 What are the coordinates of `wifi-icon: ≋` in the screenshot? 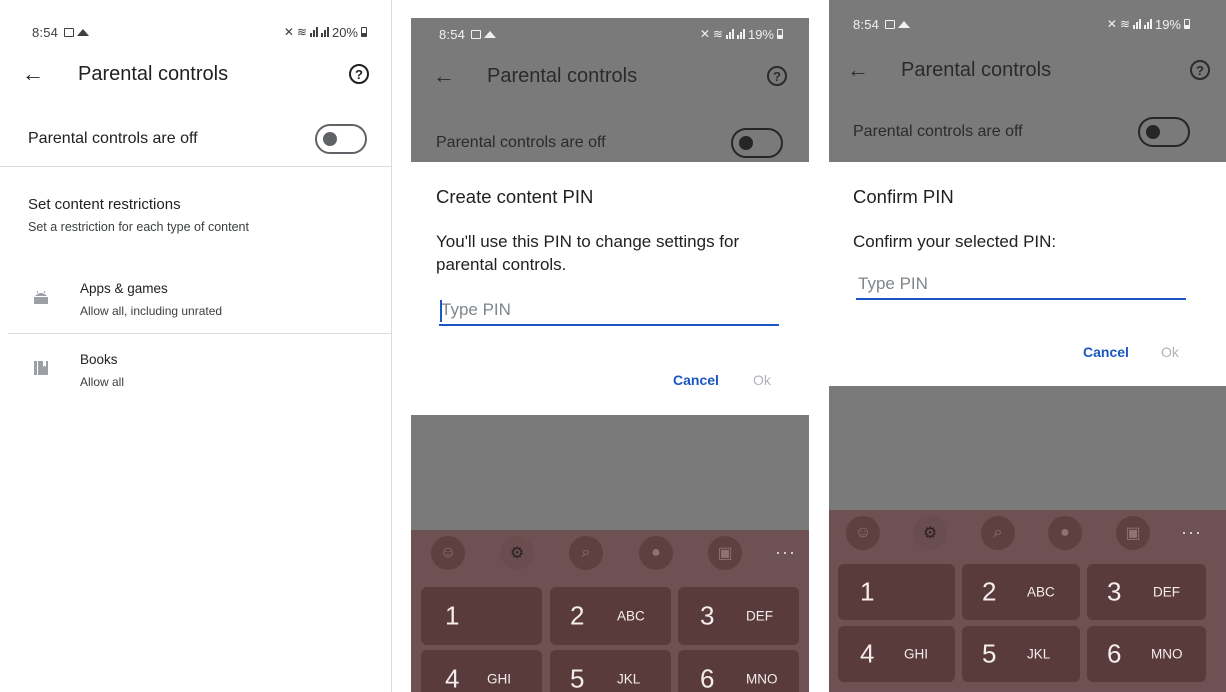 It's located at (301, 32).